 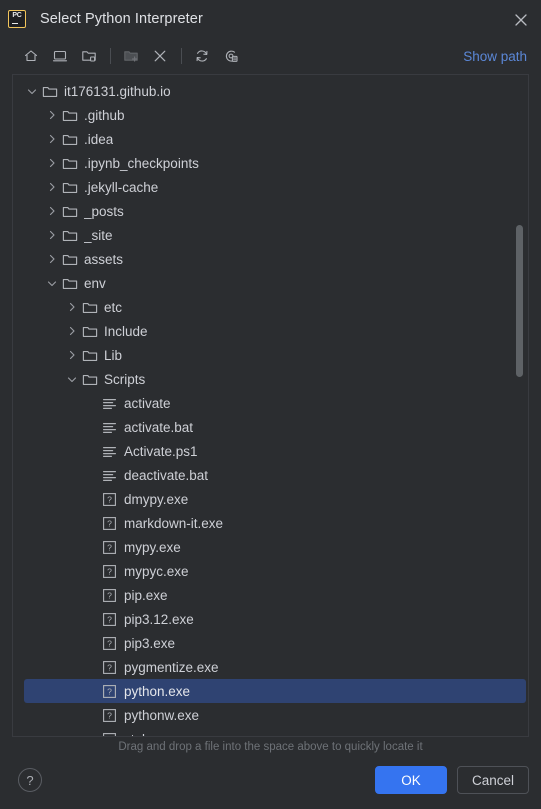 What do you see at coordinates (31, 56) in the screenshot?
I see `home-icon` at bounding box center [31, 56].